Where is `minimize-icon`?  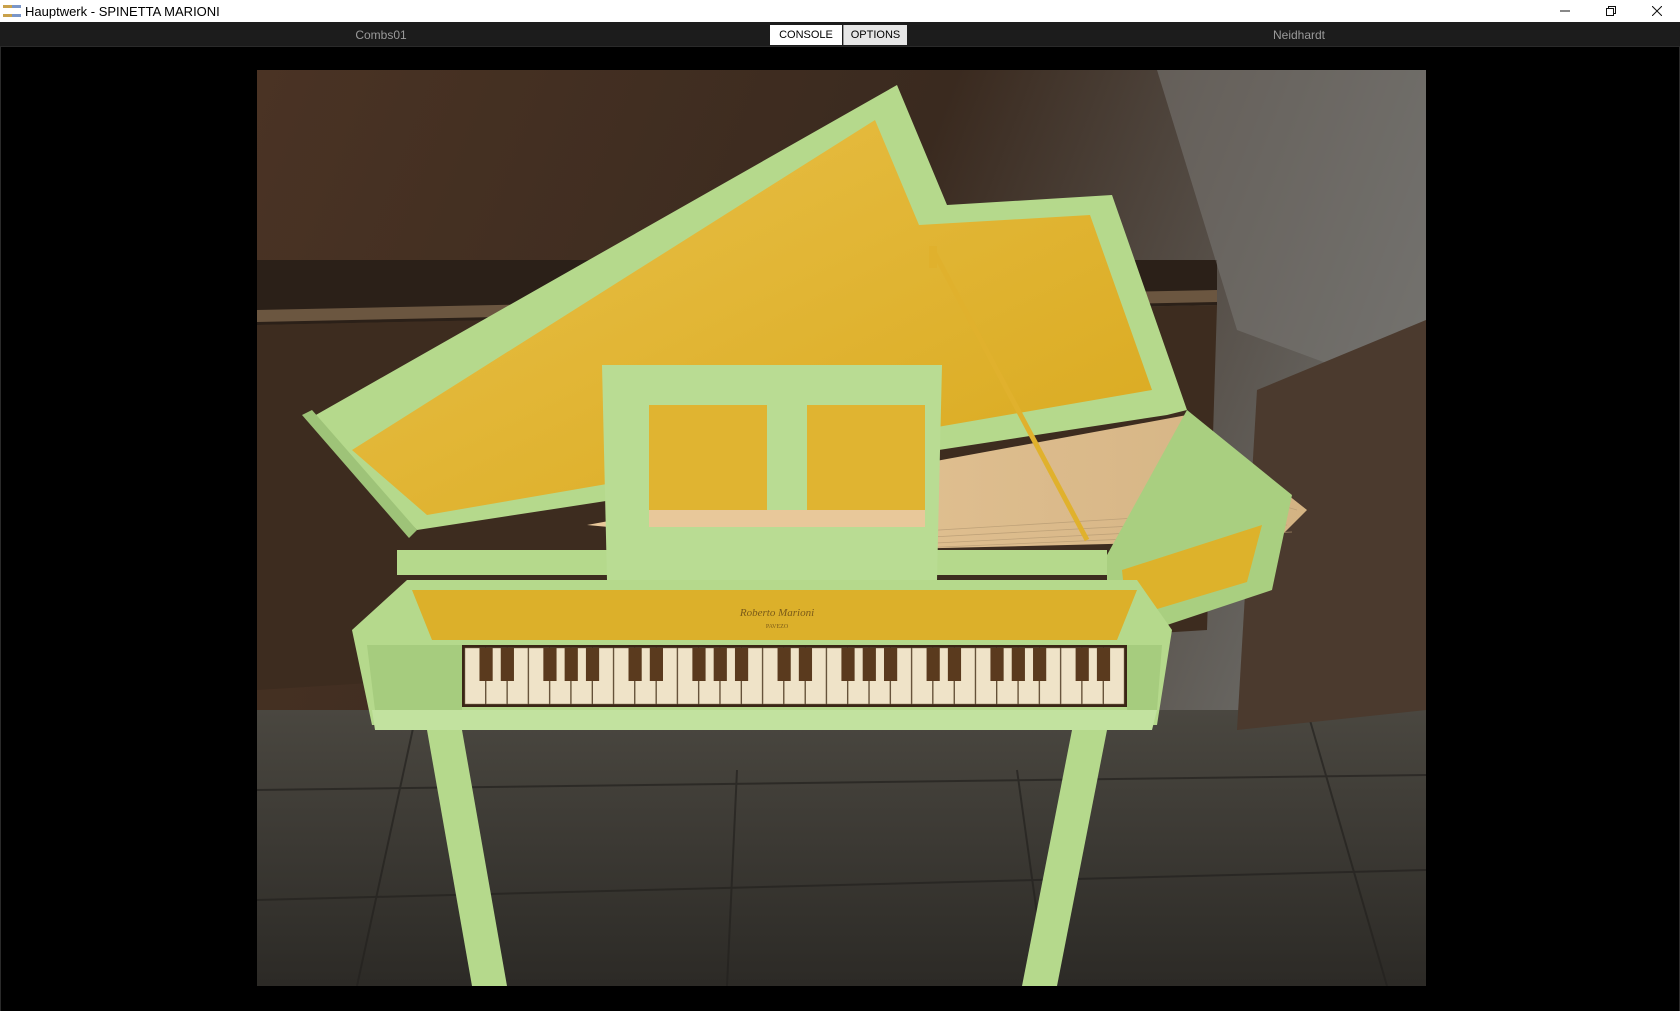 minimize-icon is located at coordinates (1565, 11).